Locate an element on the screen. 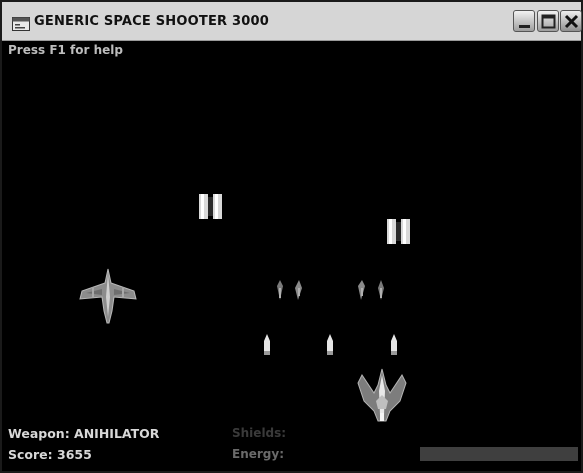 The image size is (583, 473). maximize-icon is located at coordinates (548, 21).